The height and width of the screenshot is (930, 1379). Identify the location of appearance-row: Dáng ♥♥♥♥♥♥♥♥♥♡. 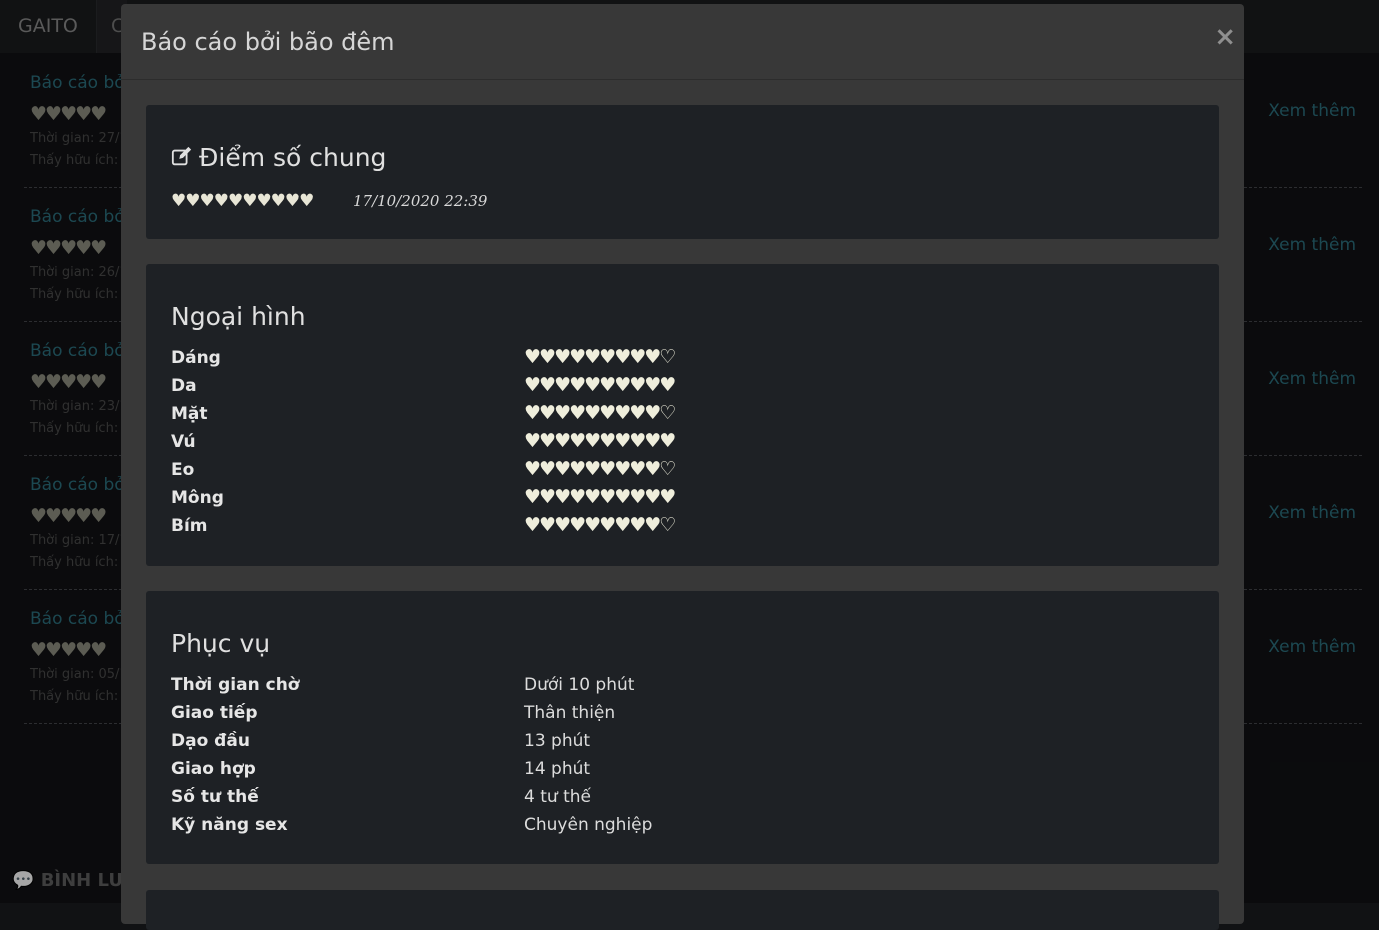
(671, 361).